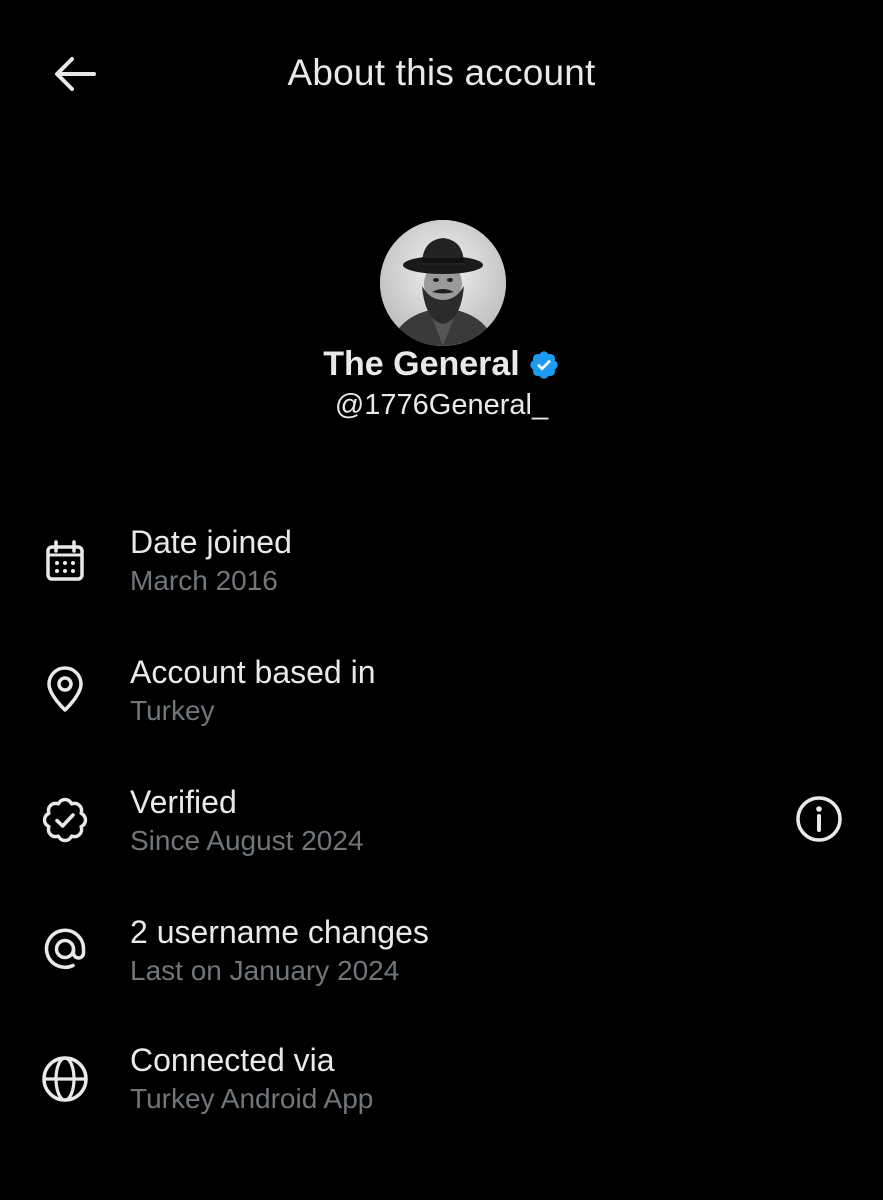  Describe the element at coordinates (443, 283) in the screenshot. I see `avatar` at that location.